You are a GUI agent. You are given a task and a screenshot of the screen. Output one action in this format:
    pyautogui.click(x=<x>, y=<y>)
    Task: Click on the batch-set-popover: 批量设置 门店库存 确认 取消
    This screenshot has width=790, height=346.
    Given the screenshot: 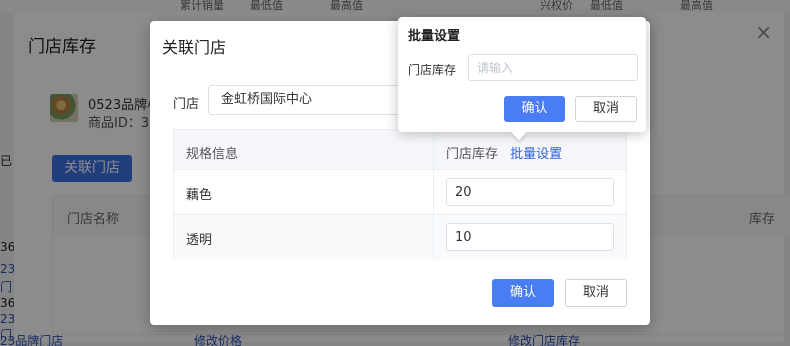 What is the action you would take?
    pyautogui.click(x=522, y=79)
    